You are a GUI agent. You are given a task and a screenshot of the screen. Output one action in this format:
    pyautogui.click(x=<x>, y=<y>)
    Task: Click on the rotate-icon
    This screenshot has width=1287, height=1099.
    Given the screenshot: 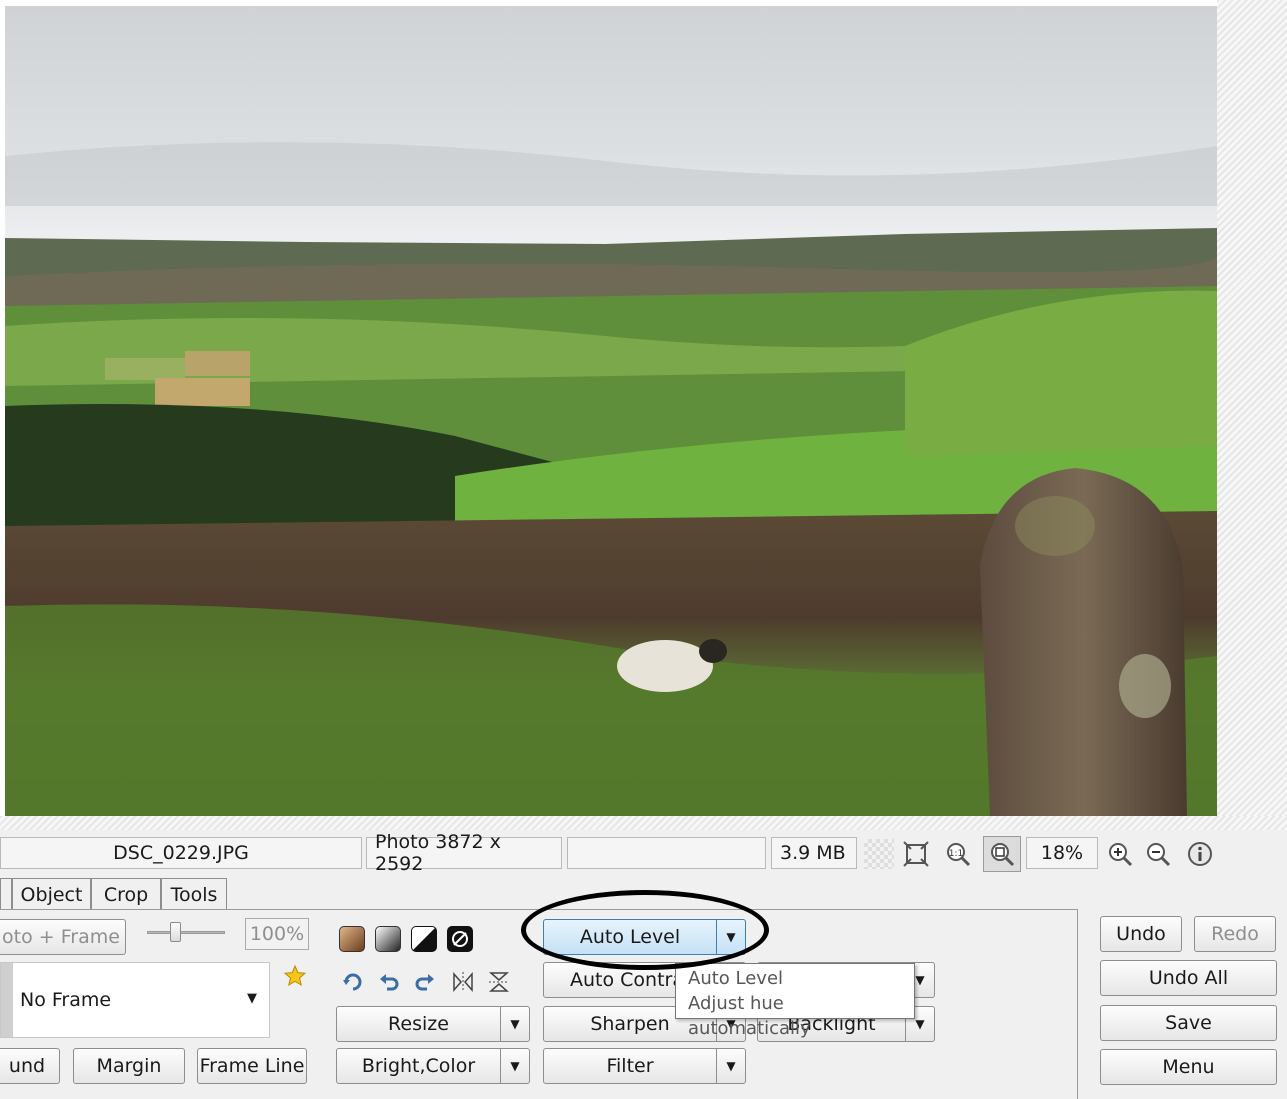 What is the action you would take?
    pyautogui.click(x=353, y=982)
    